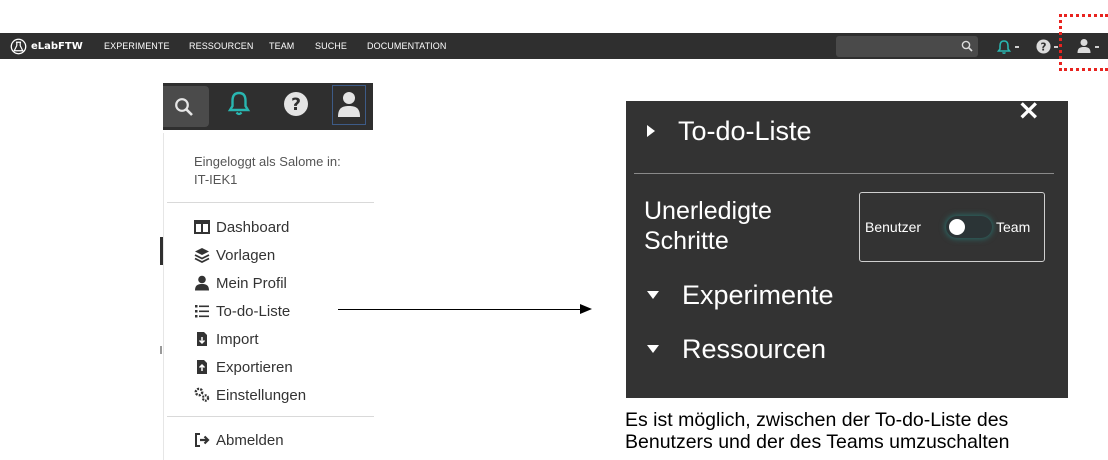  I want to click on highlight-box, so click(1083, 42).